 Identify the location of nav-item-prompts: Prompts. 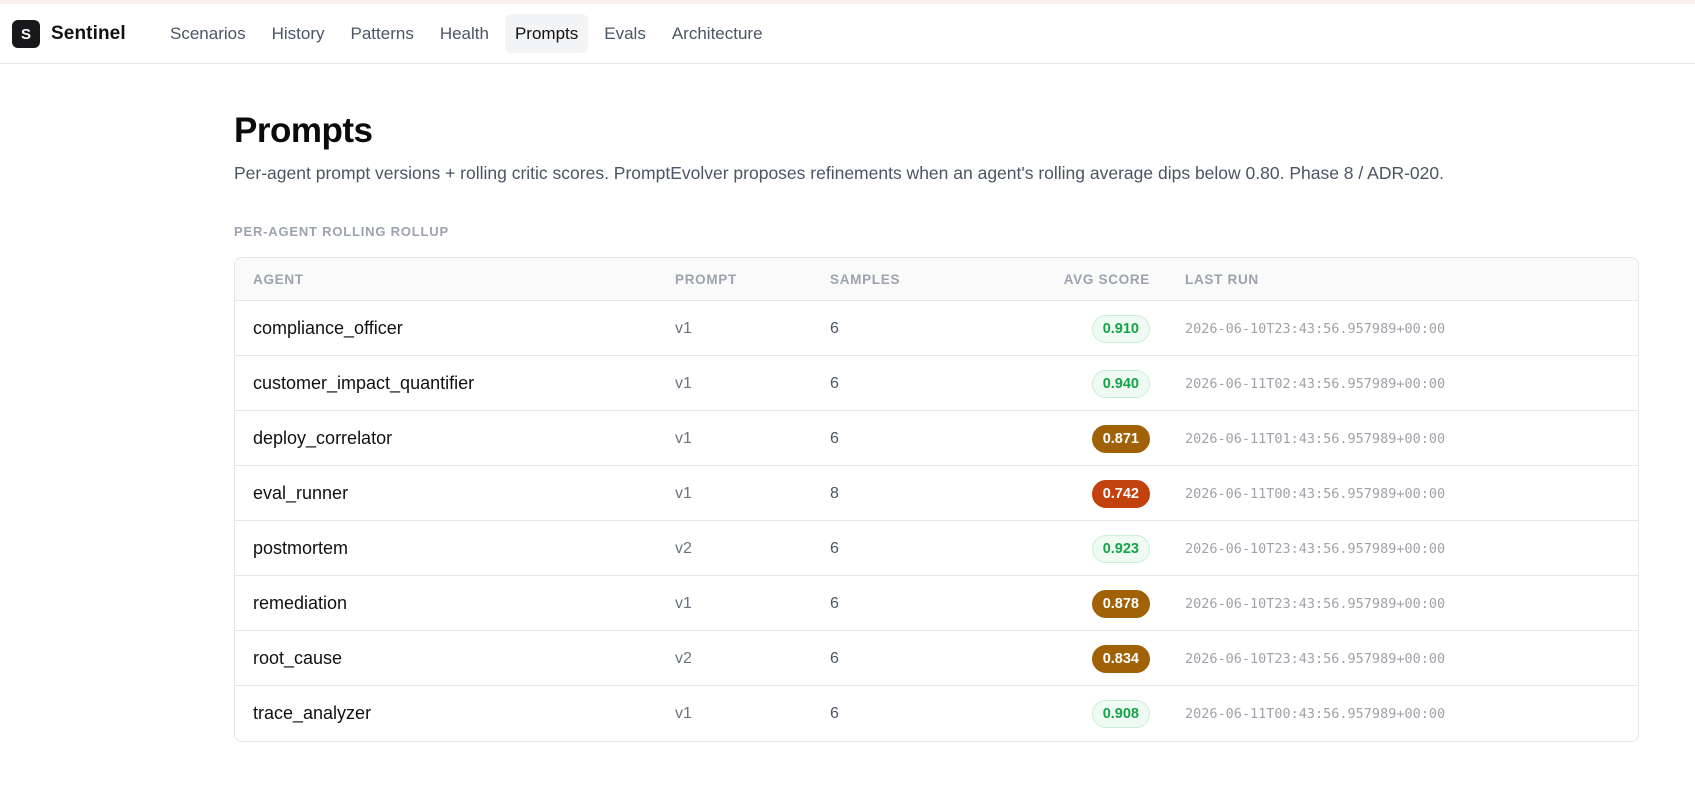
(546, 33).